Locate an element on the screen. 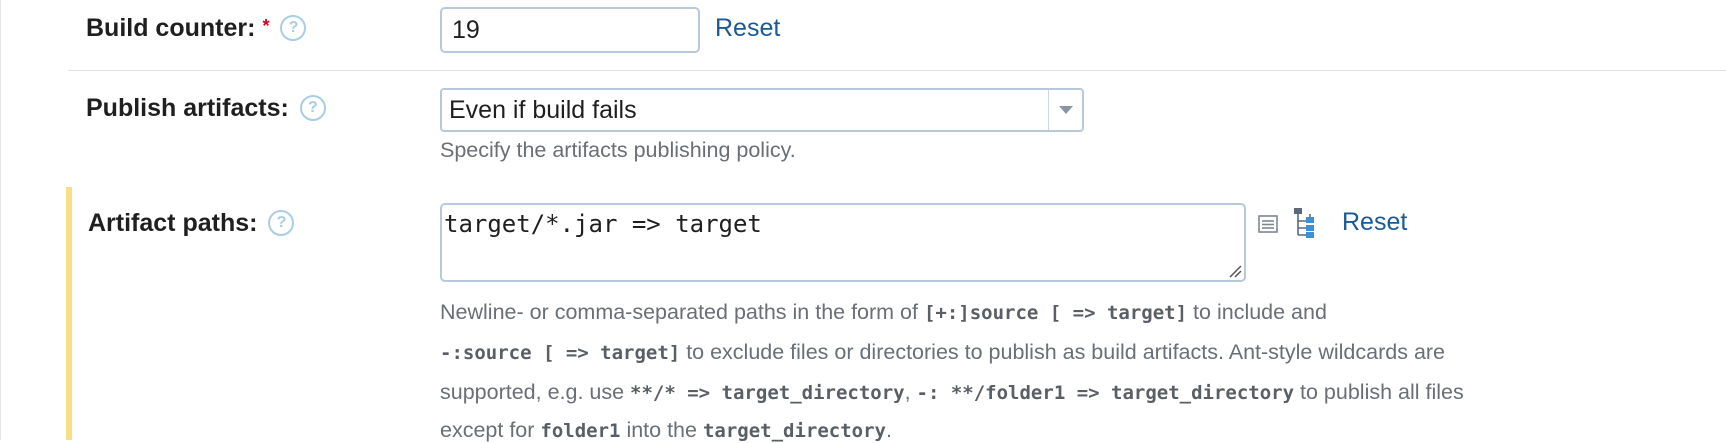 Image resolution: width=1726 pixels, height=443 pixels. publish-artifacts-label: Publish artifacts: ? is located at coordinates (206, 108).